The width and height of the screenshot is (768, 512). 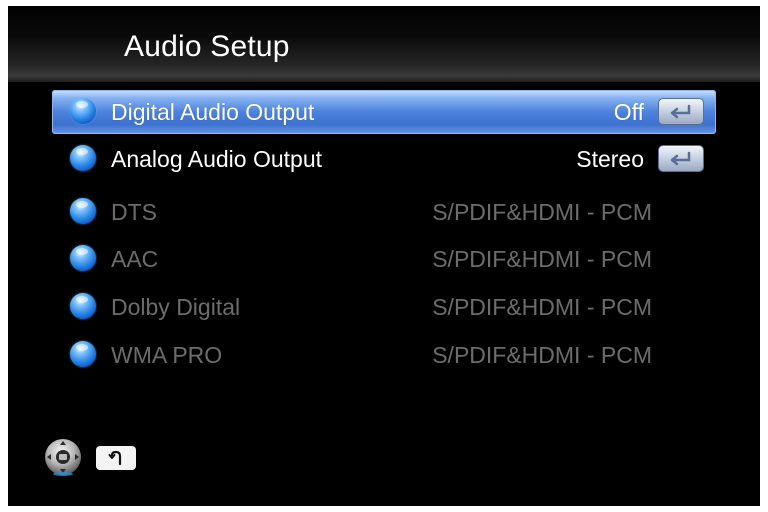 What do you see at coordinates (384, 44) in the screenshot?
I see `title-bar: Audio Setup` at bounding box center [384, 44].